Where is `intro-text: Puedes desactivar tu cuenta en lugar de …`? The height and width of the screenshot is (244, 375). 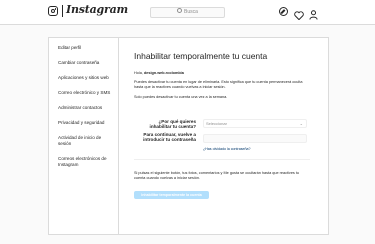
intro-text: Puedes desactivar tu cuenta en lugar de … is located at coordinates (218, 84).